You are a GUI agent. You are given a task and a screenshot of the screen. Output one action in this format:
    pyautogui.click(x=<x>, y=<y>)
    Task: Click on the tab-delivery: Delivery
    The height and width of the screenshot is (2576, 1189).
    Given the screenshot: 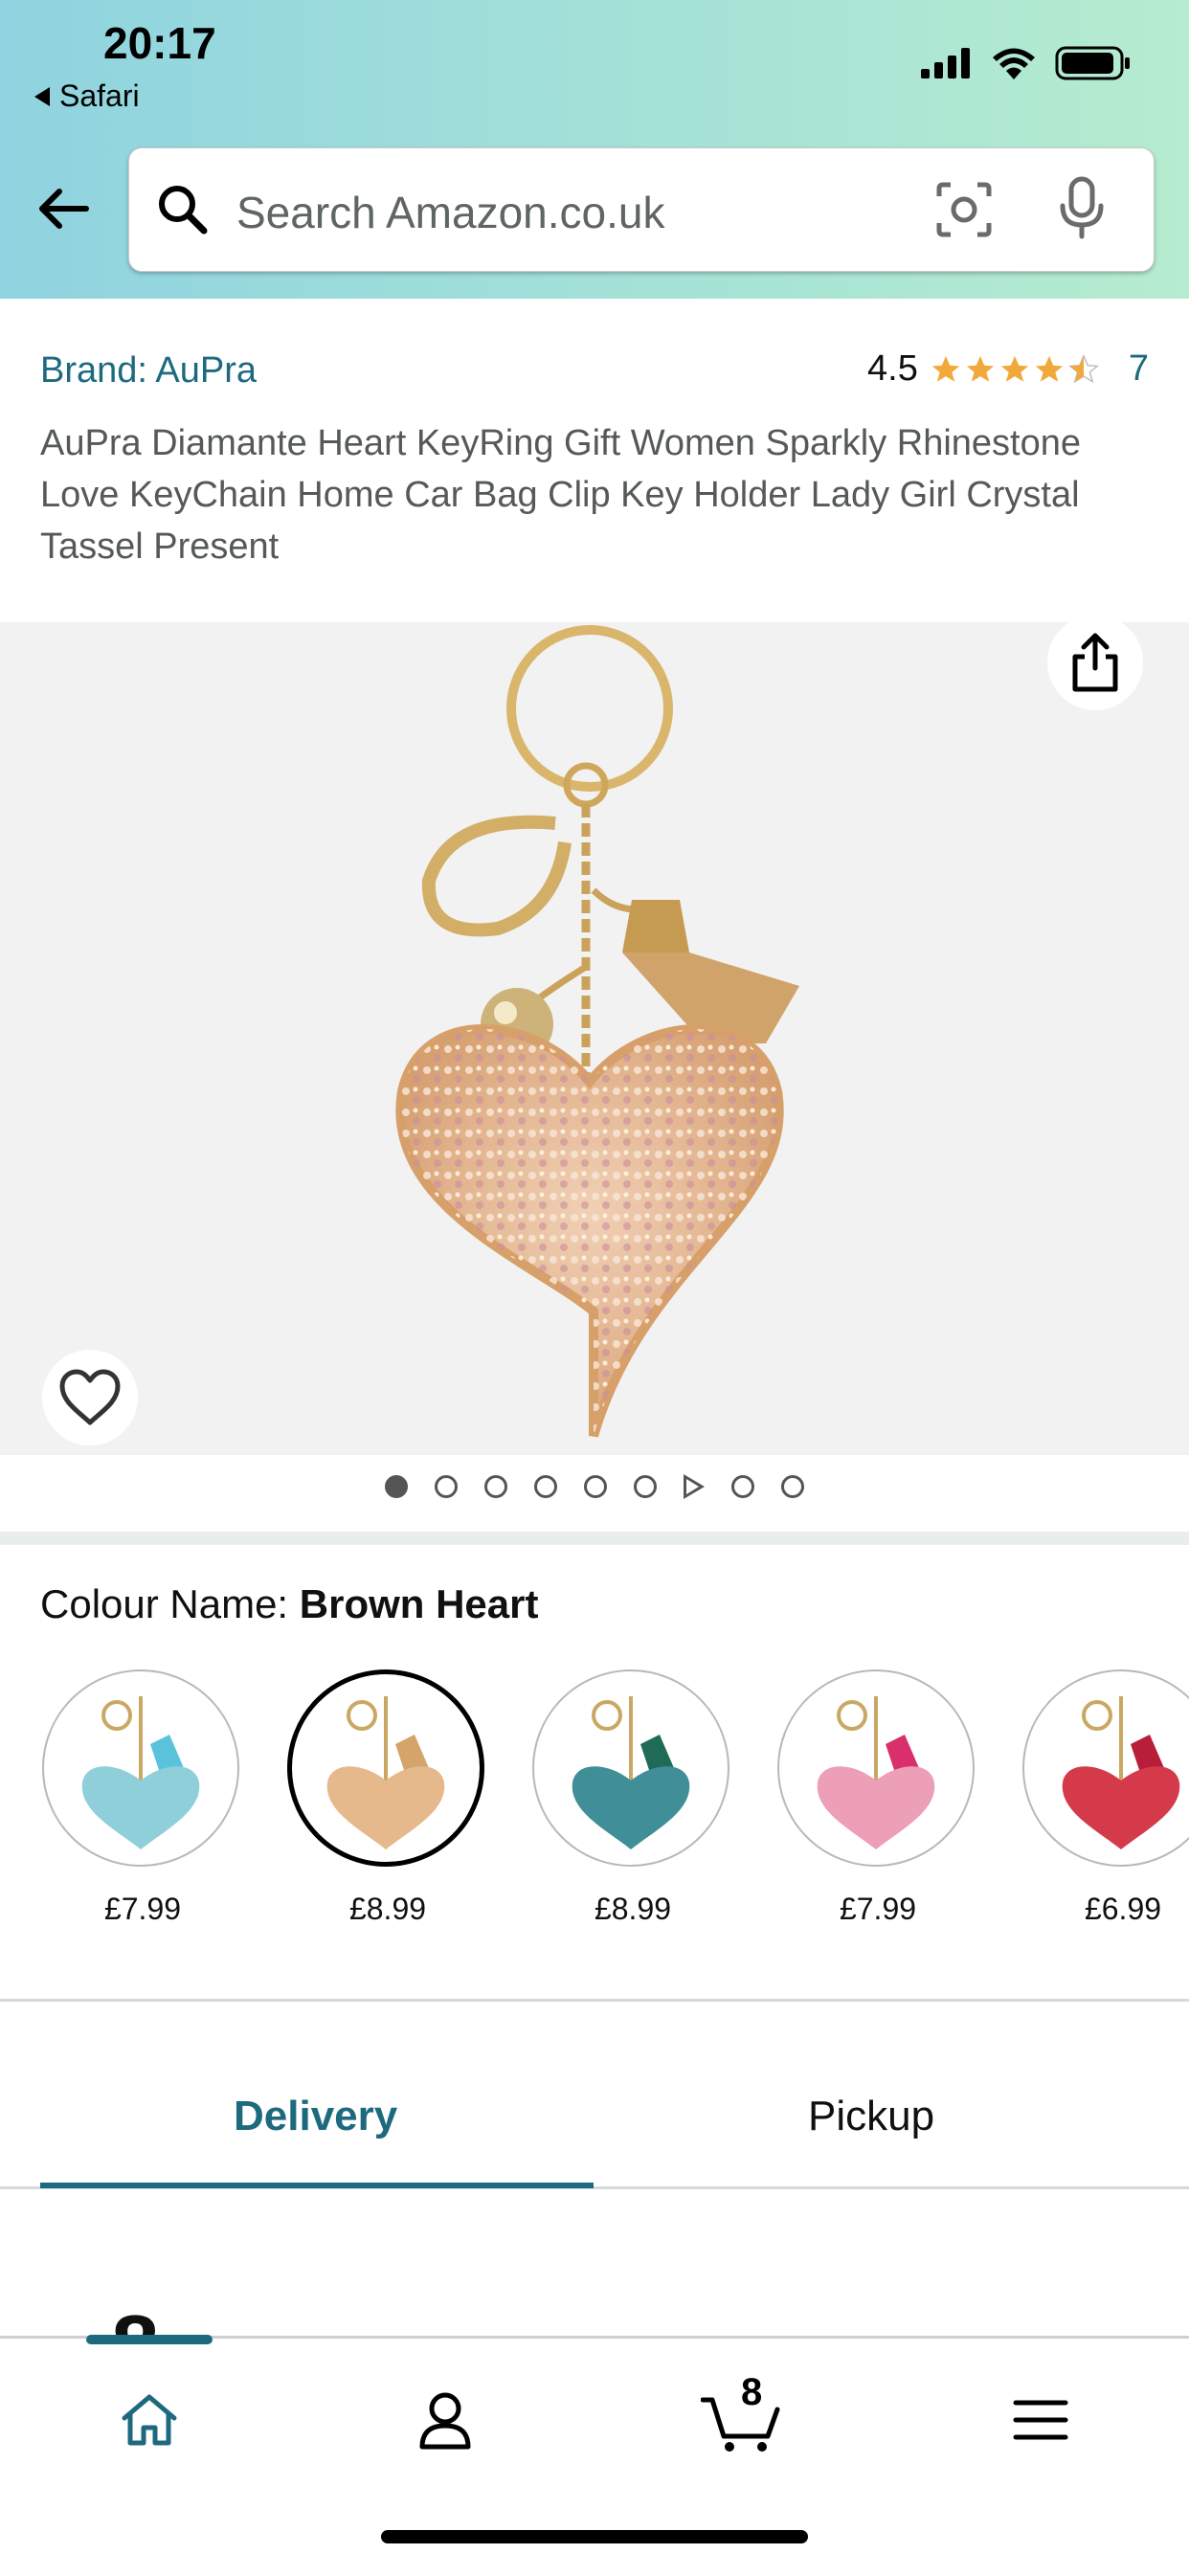 What is the action you would take?
    pyautogui.click(x=315, y=2117)
    